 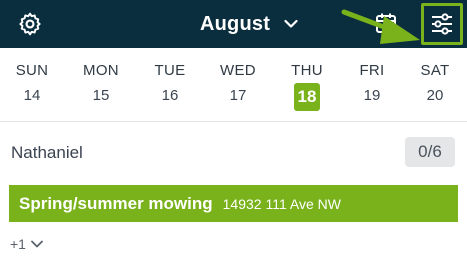 What do you see at coordinates (372, 83) in the screenshot?
I see `day-fri: FRI 19` at bounding box center [372, 83].